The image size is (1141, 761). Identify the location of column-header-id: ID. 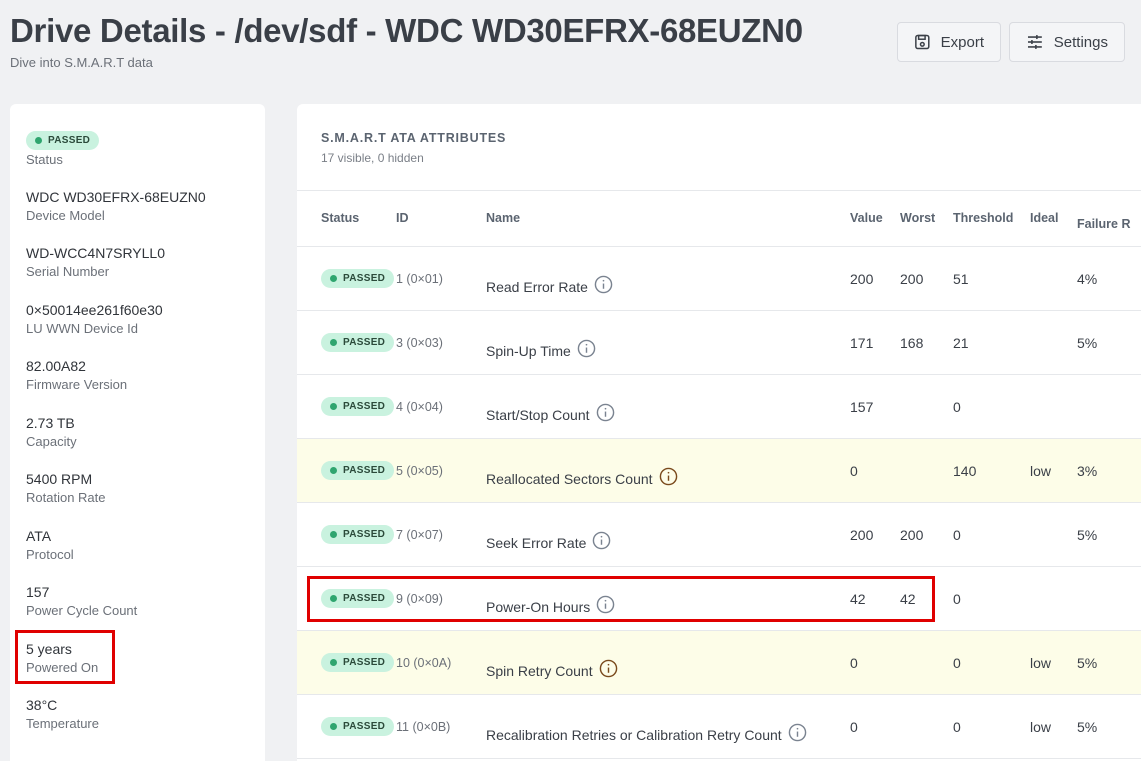
(402, 218).